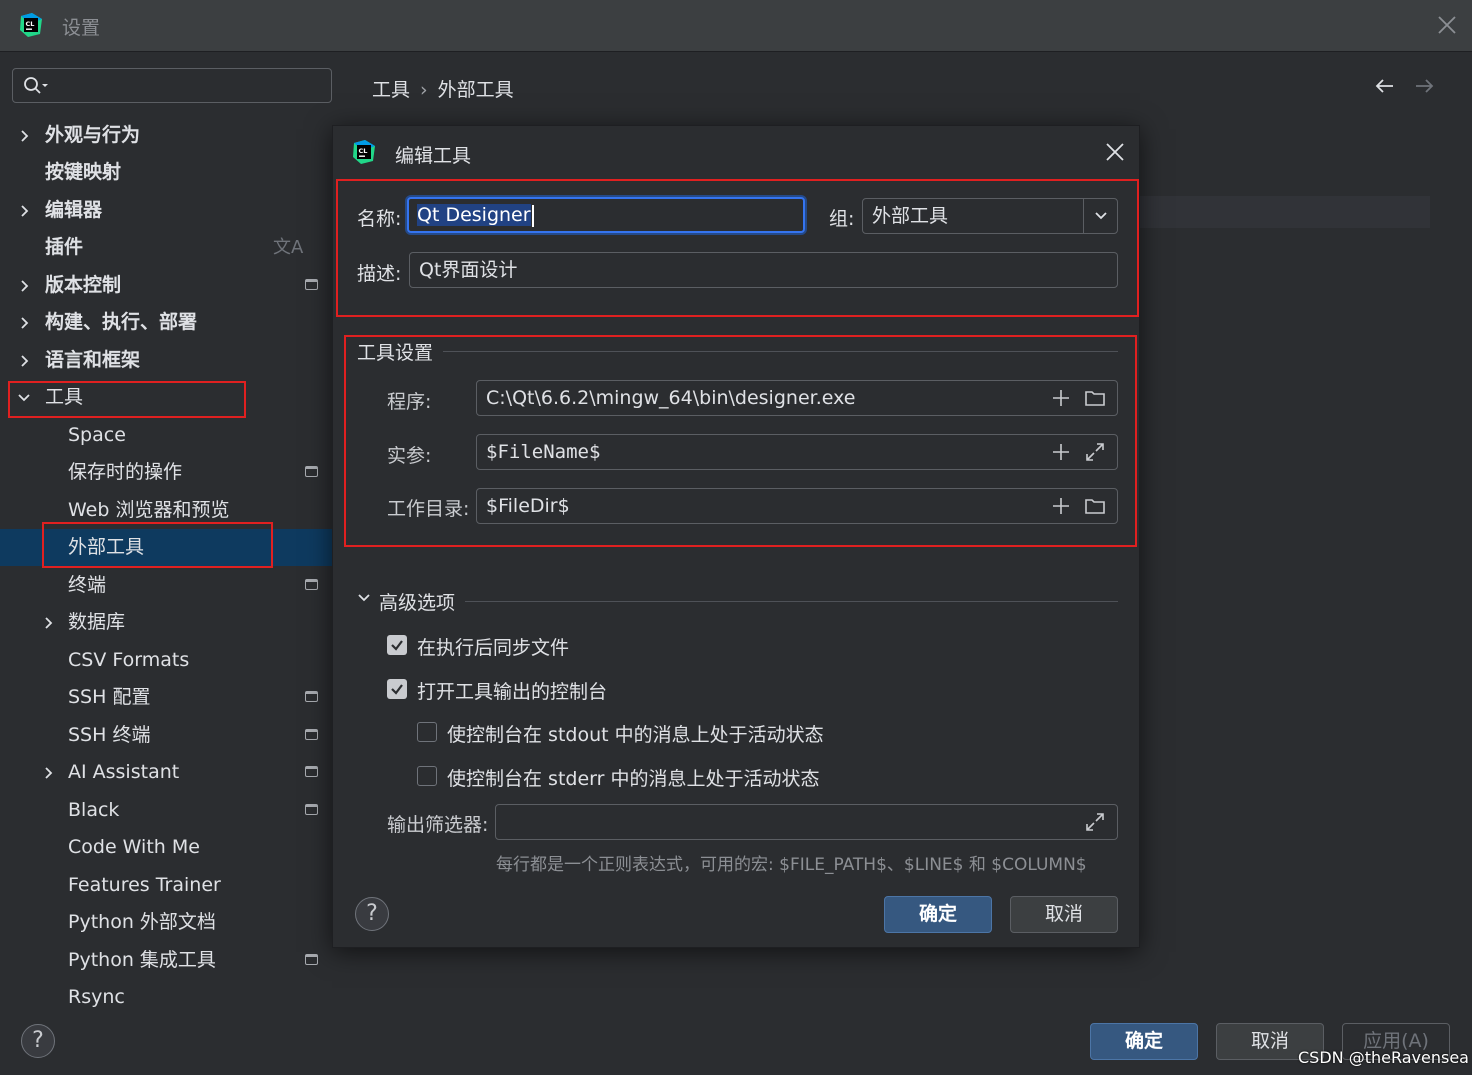  Describe the element at coordinates (166, 660) in the screenshot. I see `sidebar-item: CSV Formats` at that location.